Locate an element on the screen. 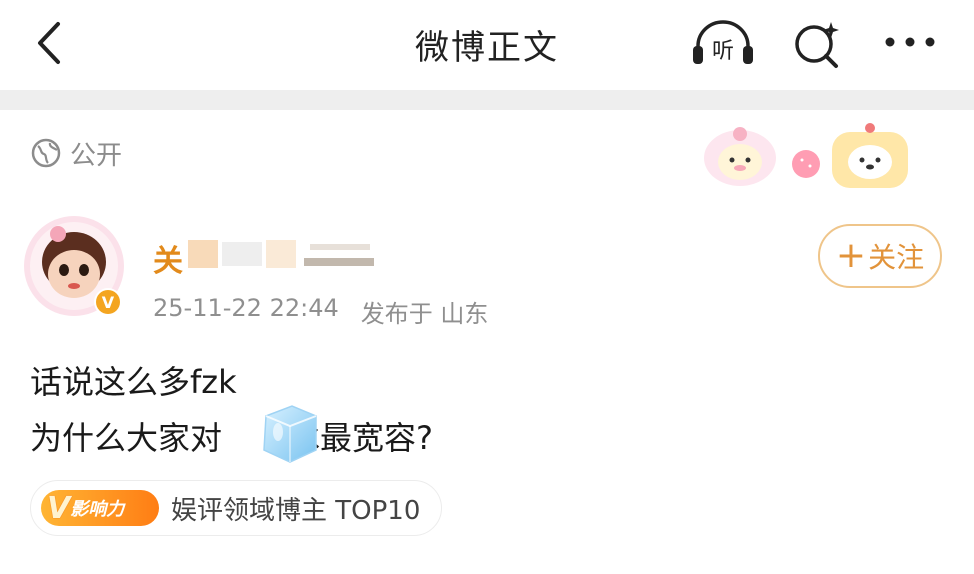  avatar-image-icon: V is located at coordinates (74, 266).